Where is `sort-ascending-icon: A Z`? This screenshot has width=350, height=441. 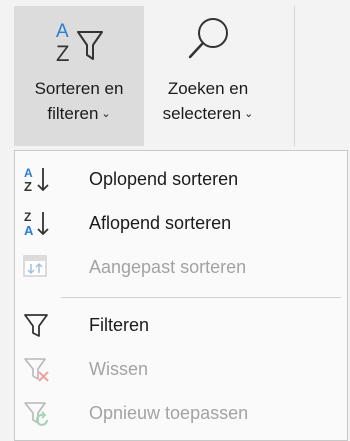
sort-ascending-icon: A Z is located at coordinates (36, 179).